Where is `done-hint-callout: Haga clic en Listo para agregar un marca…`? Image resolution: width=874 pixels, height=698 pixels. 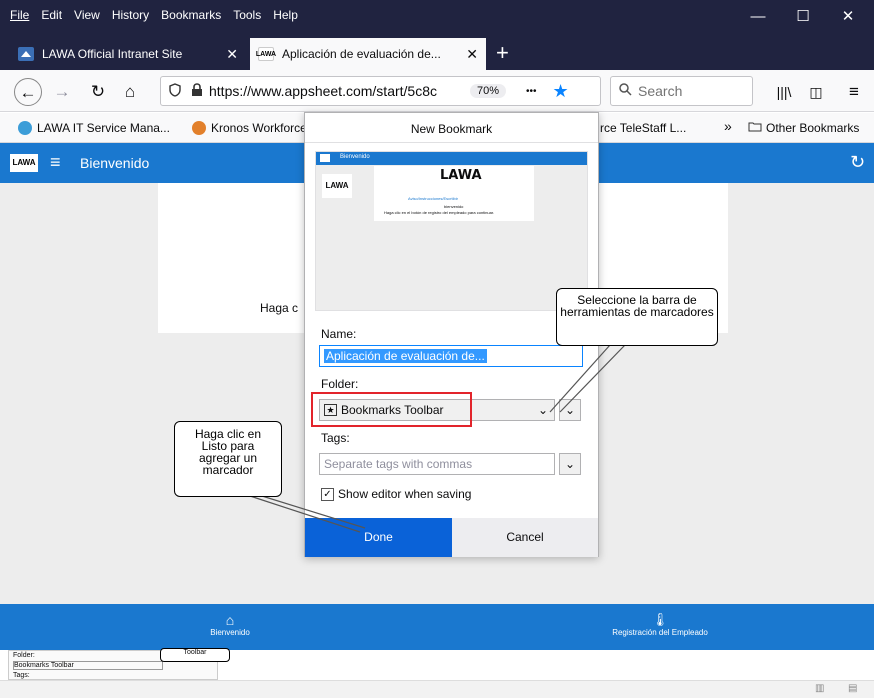 done-hint-callout: Haga clic en Listo para agregar un marca… is located at coordinates (228, 459).